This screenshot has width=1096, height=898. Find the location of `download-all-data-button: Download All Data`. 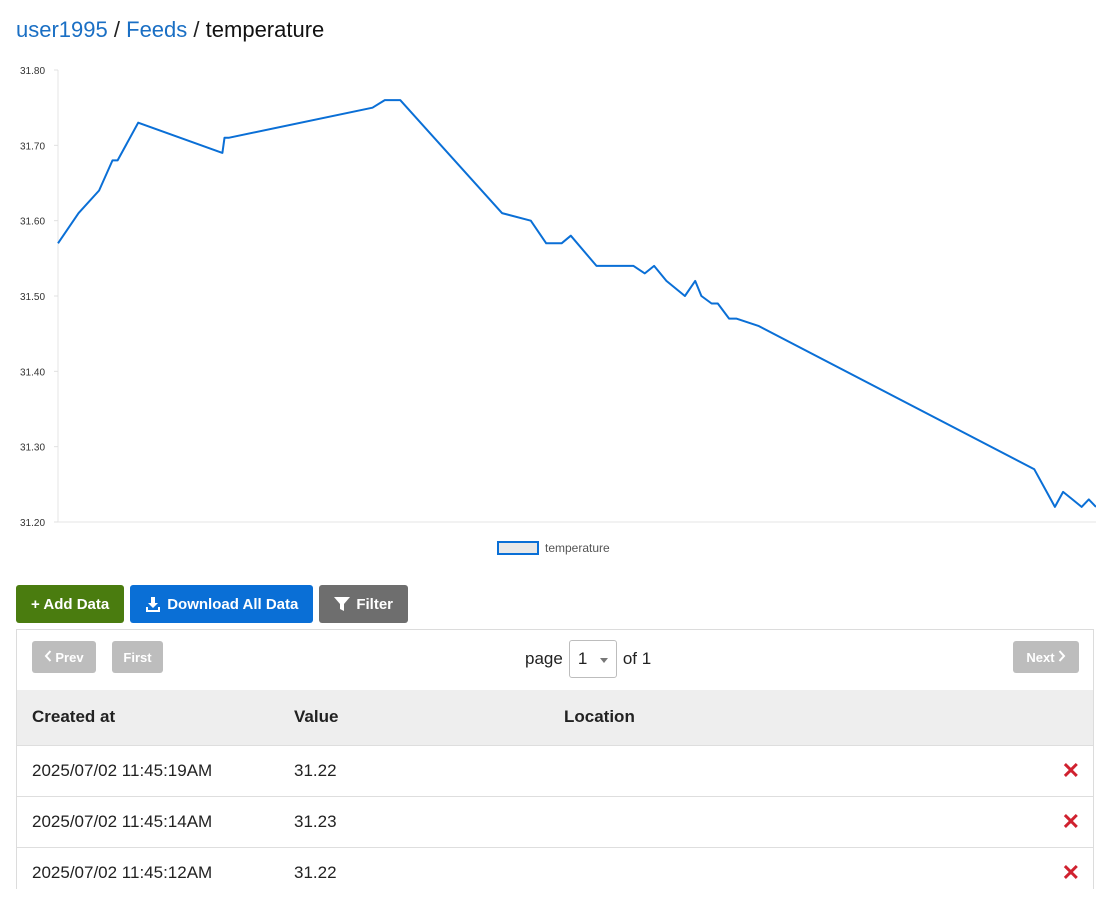

download-all-data-button: Download All Data is located at coordinates (222, 604).